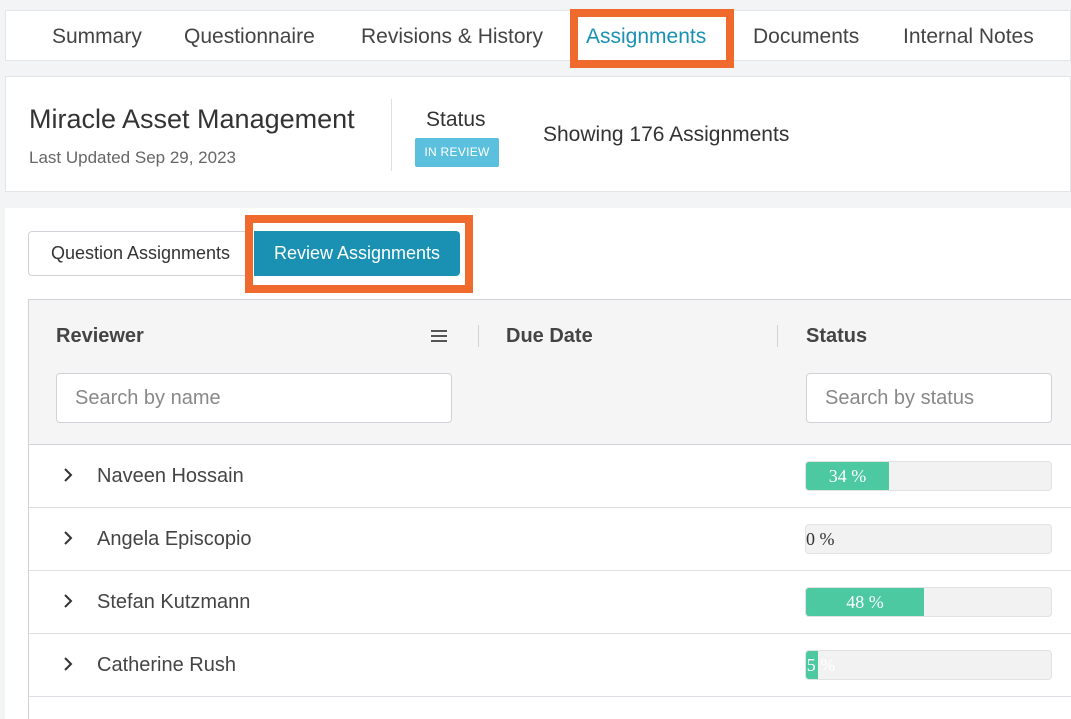  What do you see at coordinates (666, 134) in the screenshot?
I see `assignments-count: Showing 176 Assignments` at bounding box center [666, 134].